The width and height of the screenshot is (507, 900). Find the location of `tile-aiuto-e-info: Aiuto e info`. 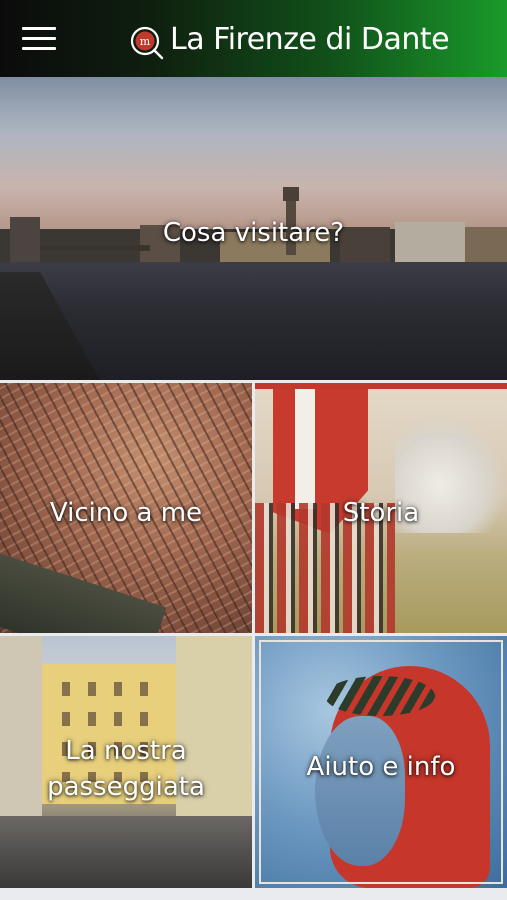

tile-aiuto-e-info: Aiuto e info is located at coordinates (381, 762).